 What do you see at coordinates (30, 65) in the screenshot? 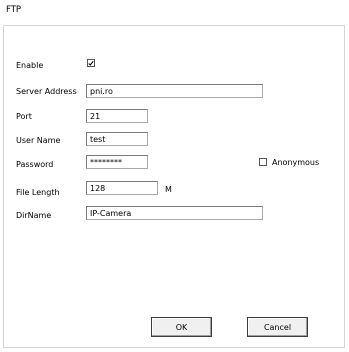
I see `enable-label: Enable` at bounding box center [30, 65].